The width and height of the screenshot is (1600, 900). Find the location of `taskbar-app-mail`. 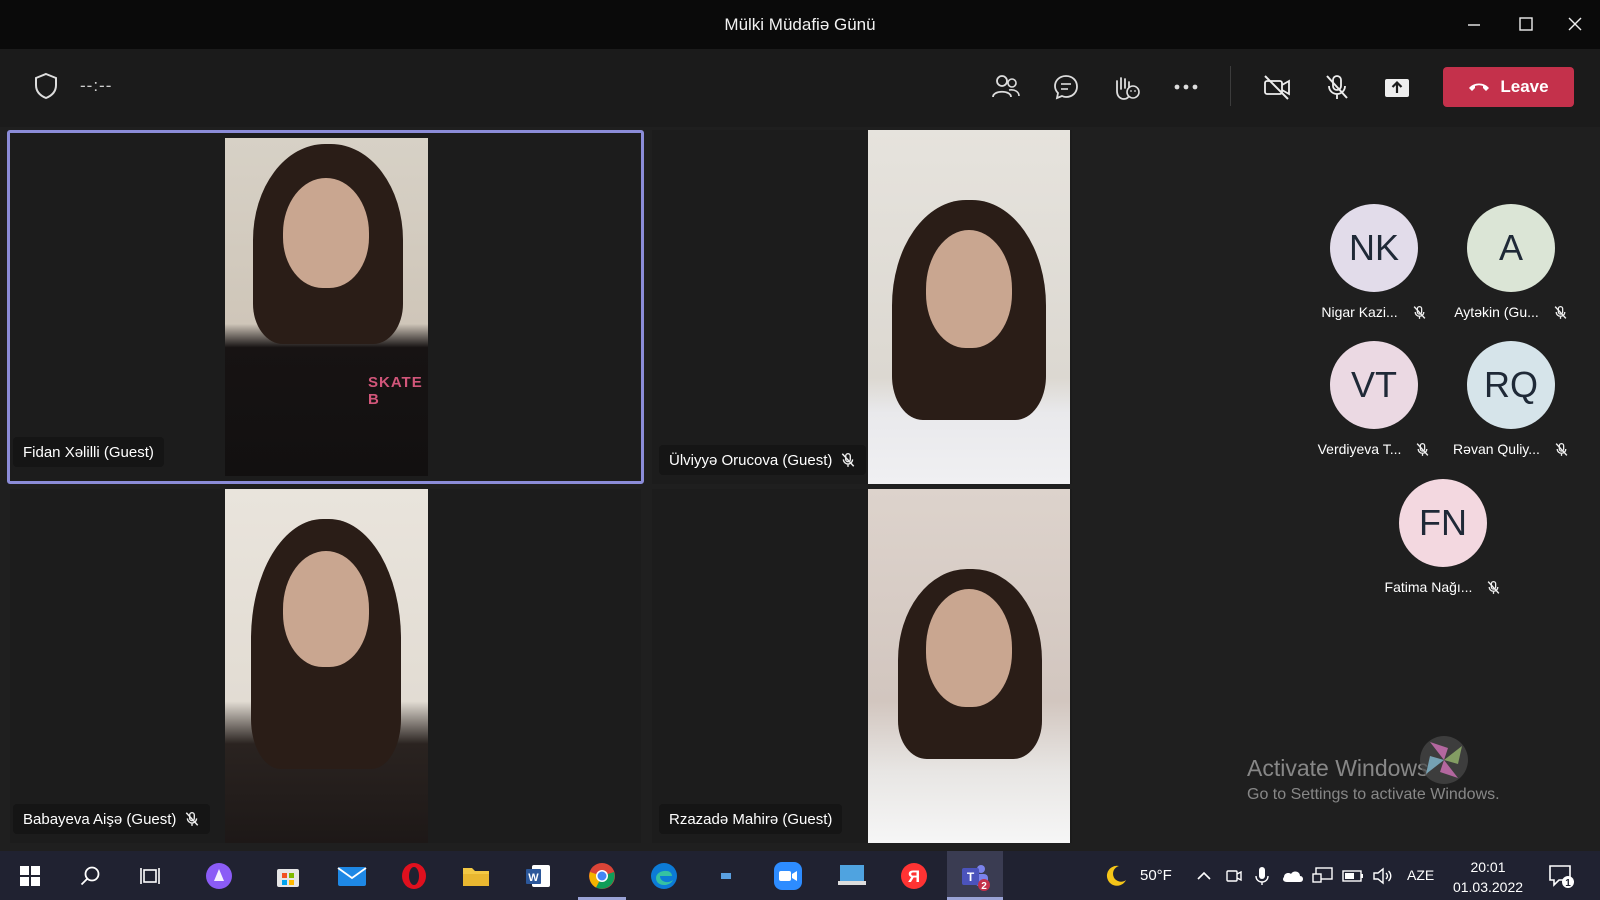

taskbar-app-mail is located at coordinates (352, 876).